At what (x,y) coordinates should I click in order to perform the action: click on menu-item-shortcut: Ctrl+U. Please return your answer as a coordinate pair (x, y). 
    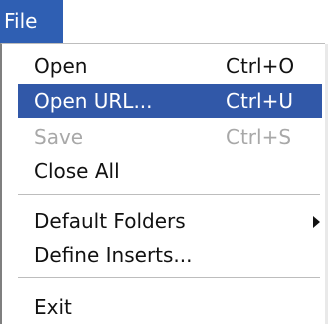
    Looking at the image, I should click on (259, 101).